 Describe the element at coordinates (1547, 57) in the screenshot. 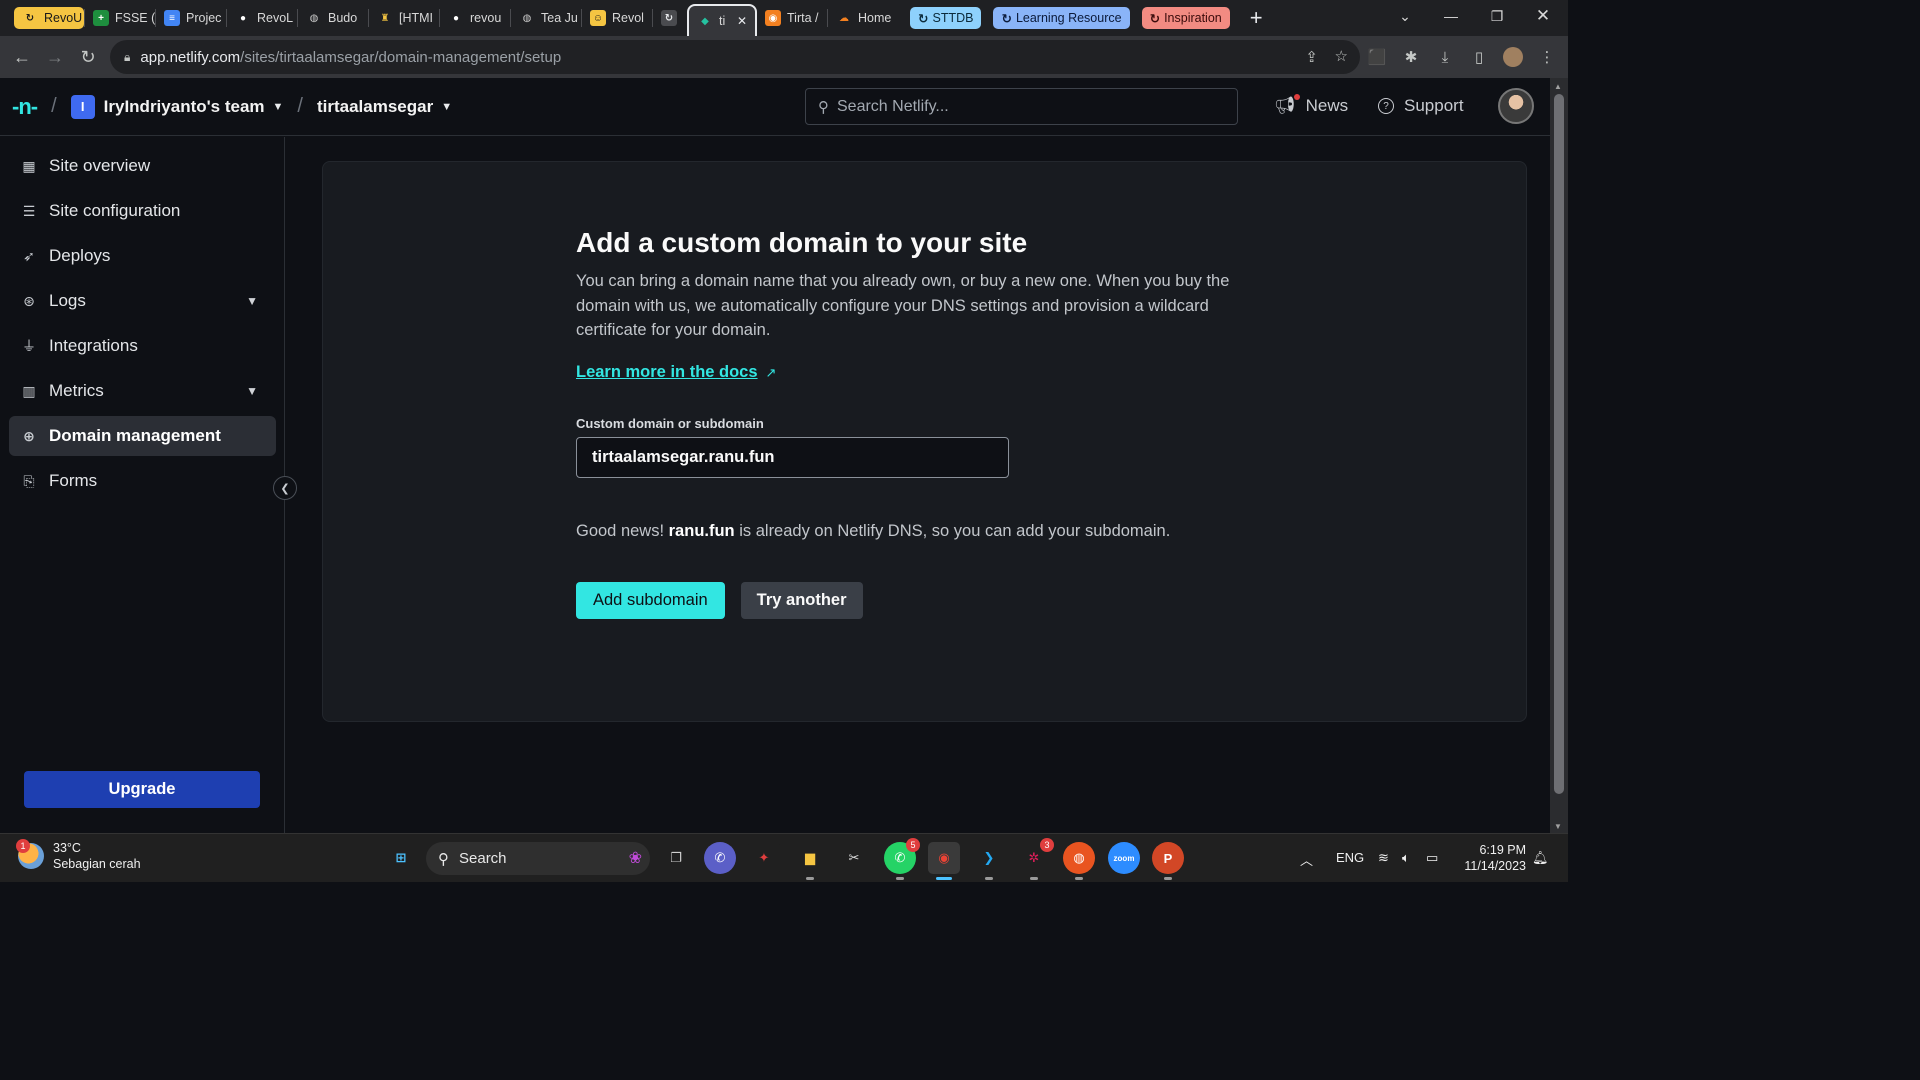

I see `browser-menu-icon: ⋮` at that location.